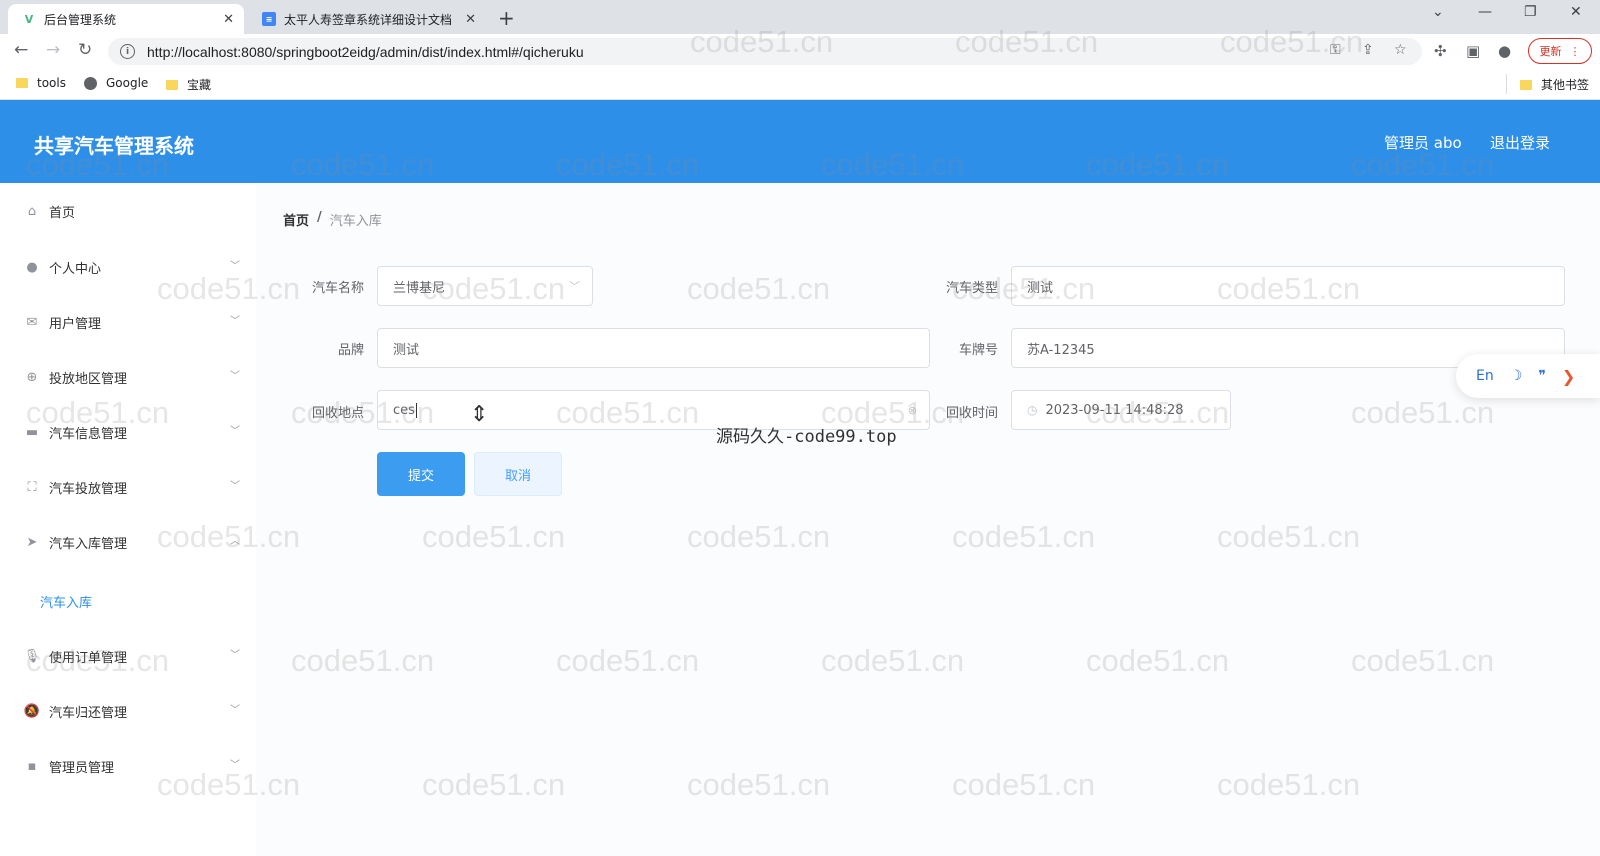  What do you see at coordinates (32, 487) in the screenshot?
I see `fullscreen-icon: ⛶` at bounding box center [32, 487].